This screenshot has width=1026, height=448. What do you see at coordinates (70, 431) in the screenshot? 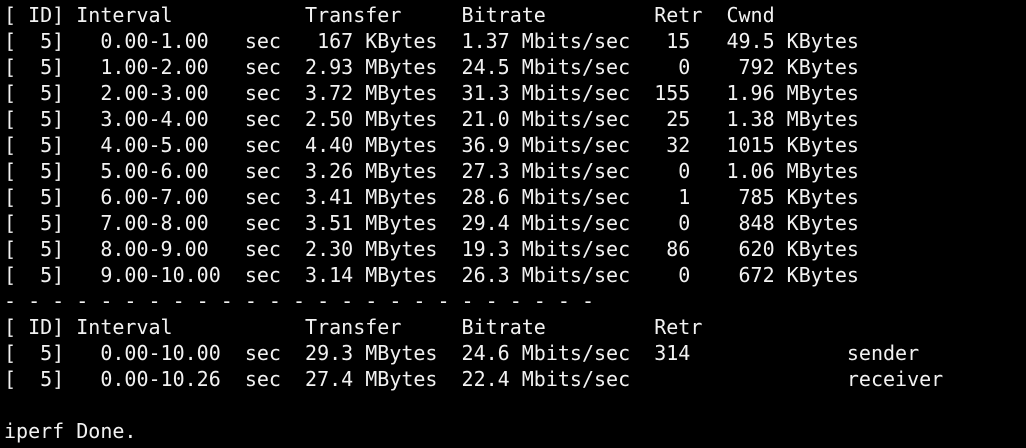
I see `completion-message: iperf Done.` at bounding box center [70, 431].